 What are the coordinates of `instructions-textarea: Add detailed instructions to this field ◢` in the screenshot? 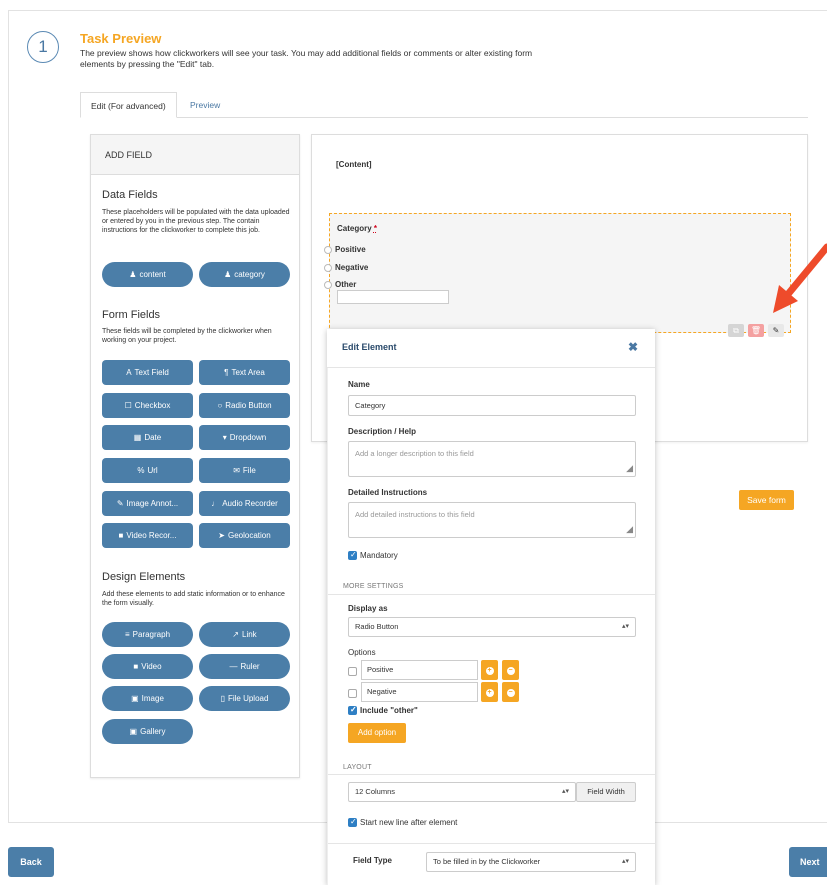 It's located at (492, 520).